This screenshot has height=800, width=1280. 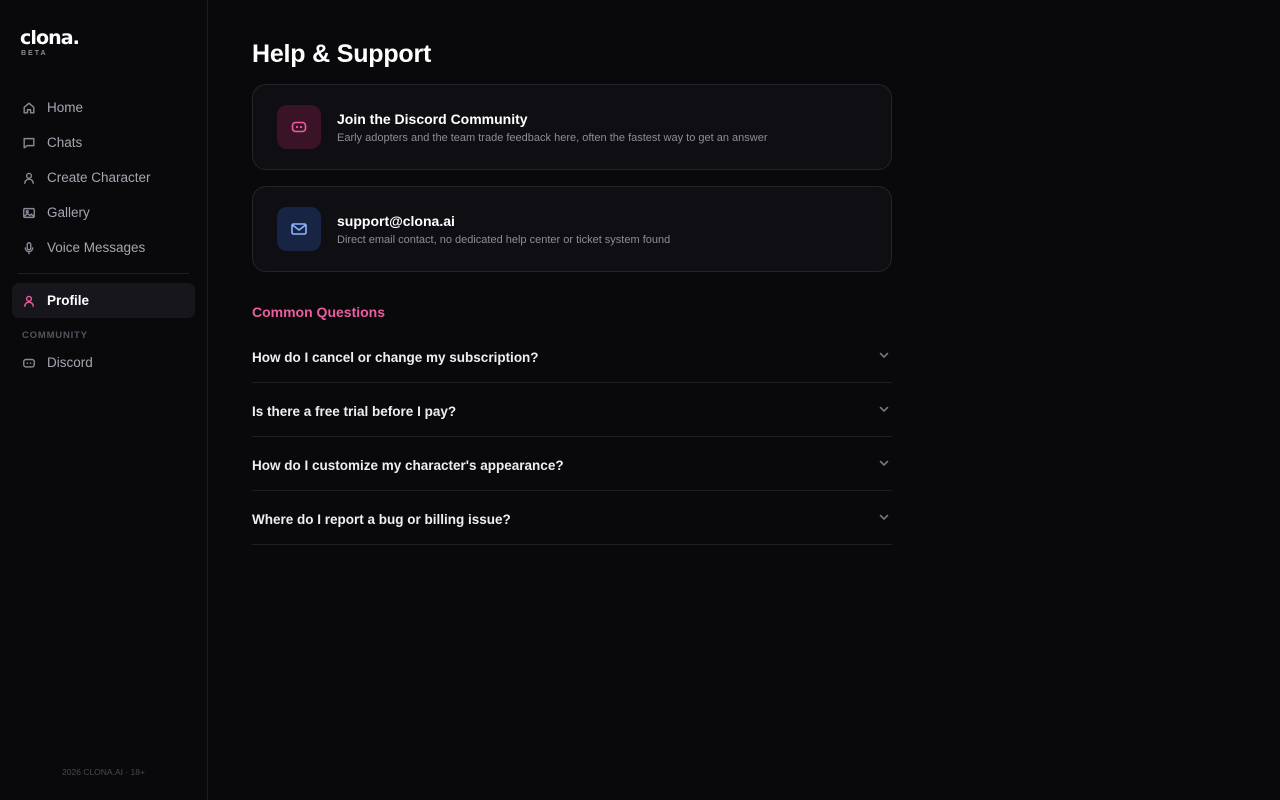 I want to click on sidebar-item-label: Chats, so click(x=65, y=142).